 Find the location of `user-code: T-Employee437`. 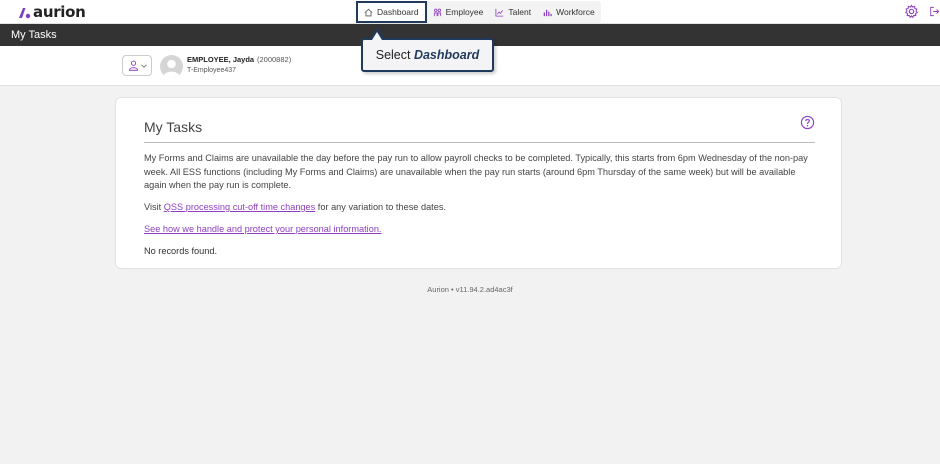

user-code: T-Employee437 is located at coordinates (212, 70).